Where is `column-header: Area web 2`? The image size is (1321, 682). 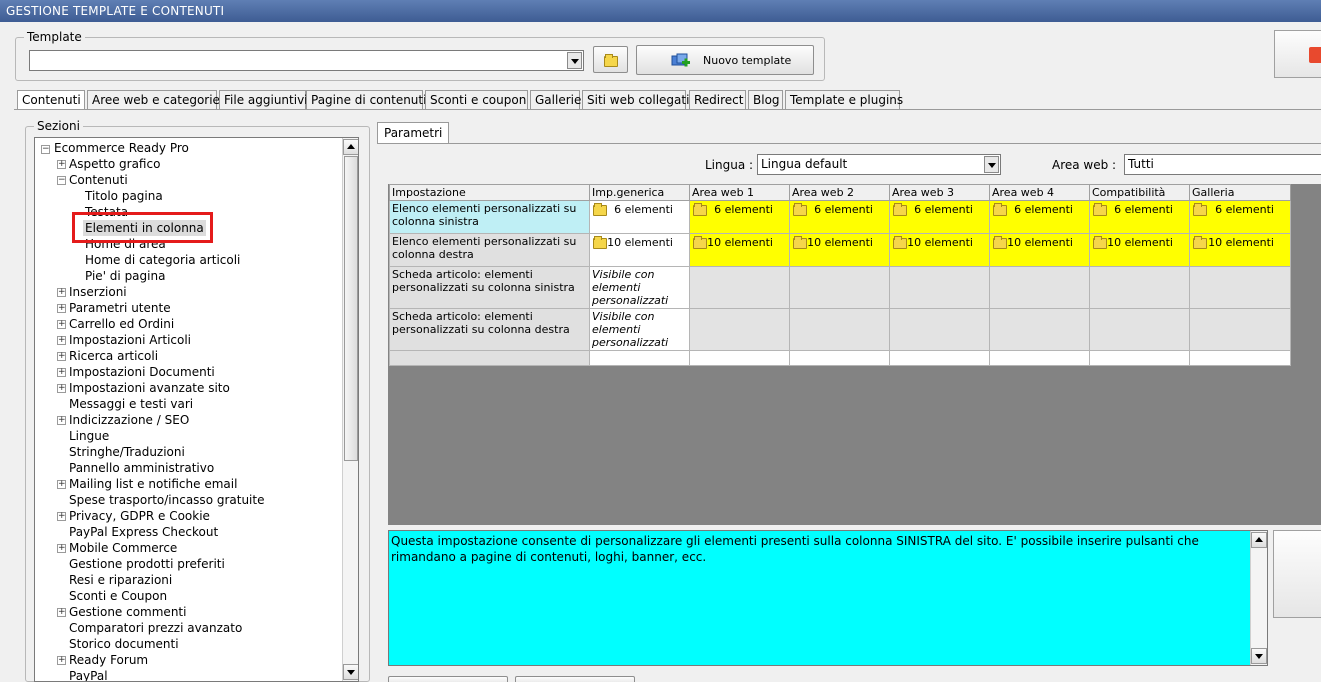 column-header: Area web 2 is located at coordinates (839, 192).